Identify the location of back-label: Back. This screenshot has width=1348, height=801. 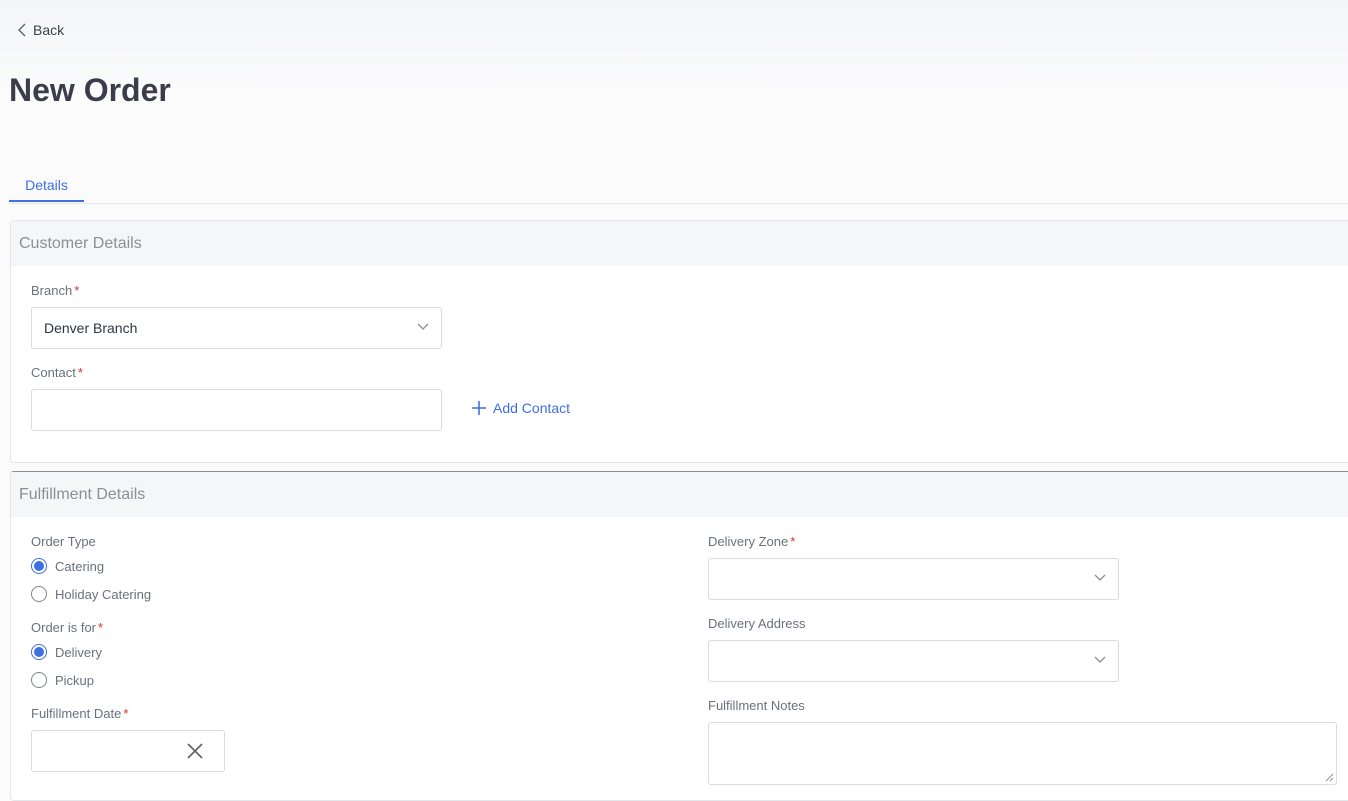
(49, 30).